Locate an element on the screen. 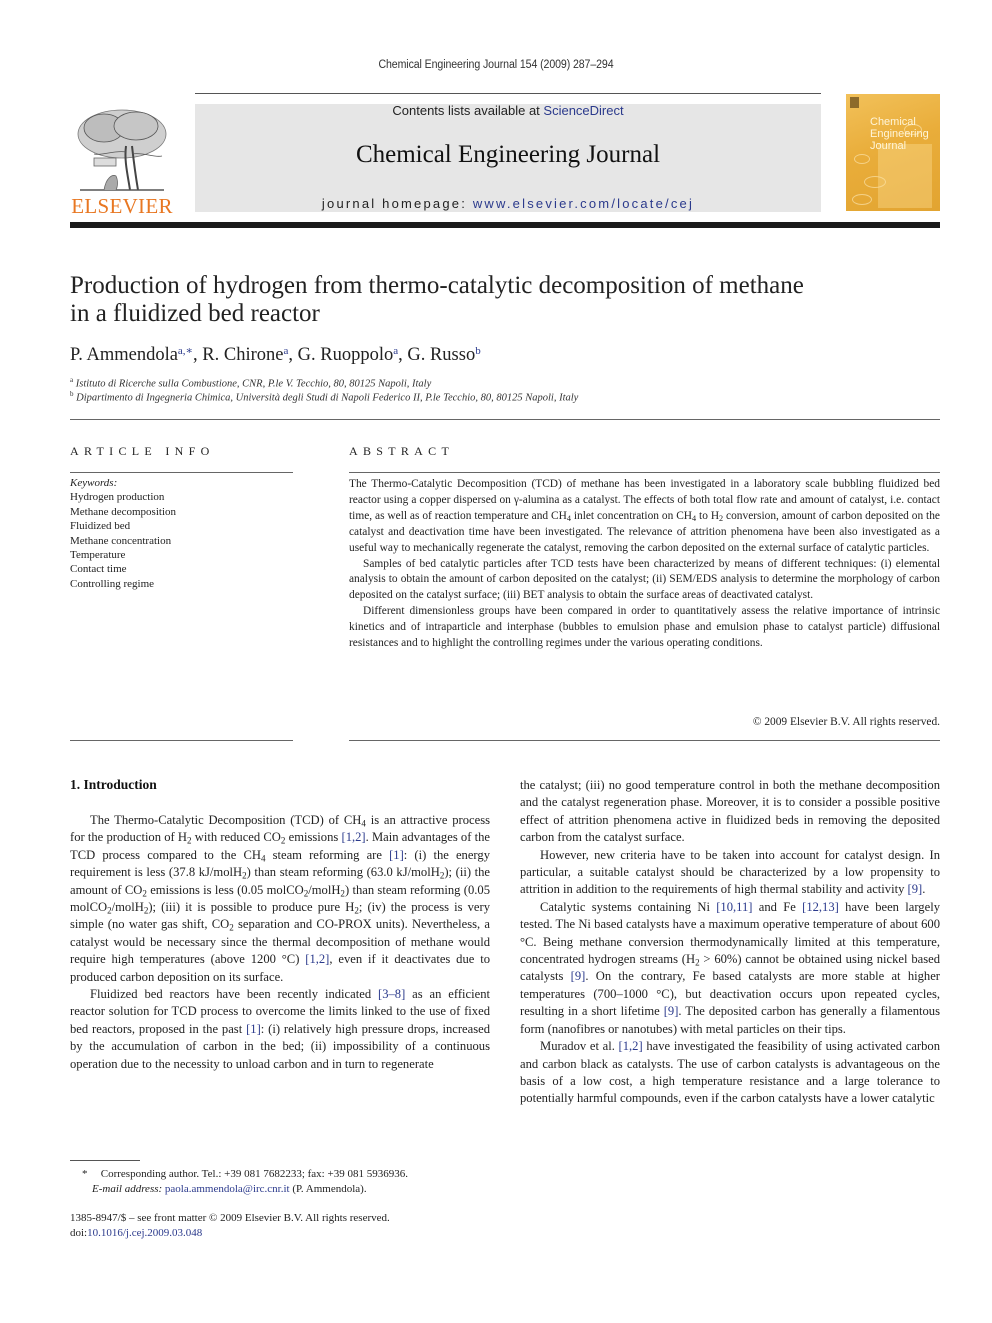 This screenshot has width=992, height=1323. doi-line: doi:10.1016/j.cej.2009.03.048 is located at coordinates (136, 1233).